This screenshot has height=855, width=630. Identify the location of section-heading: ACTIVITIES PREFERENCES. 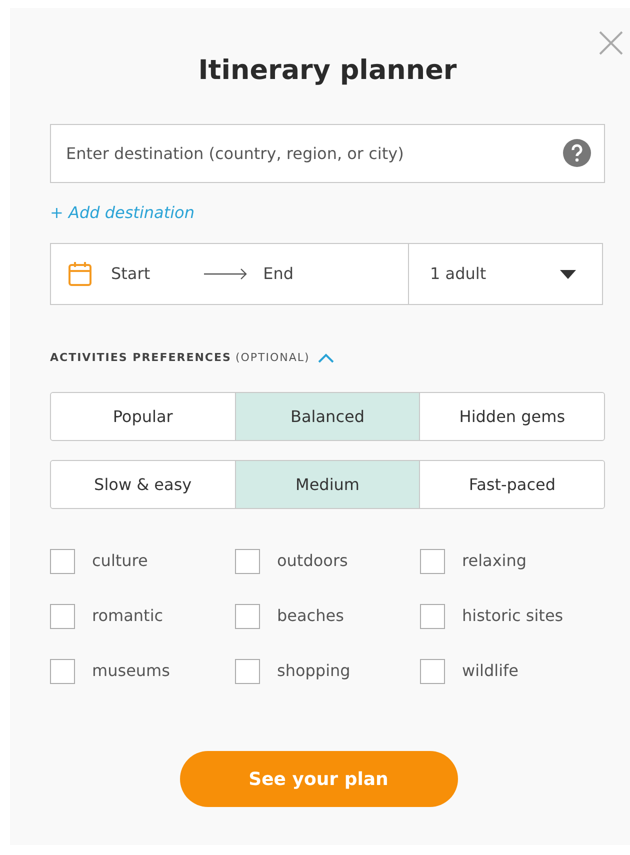
(141, 358).